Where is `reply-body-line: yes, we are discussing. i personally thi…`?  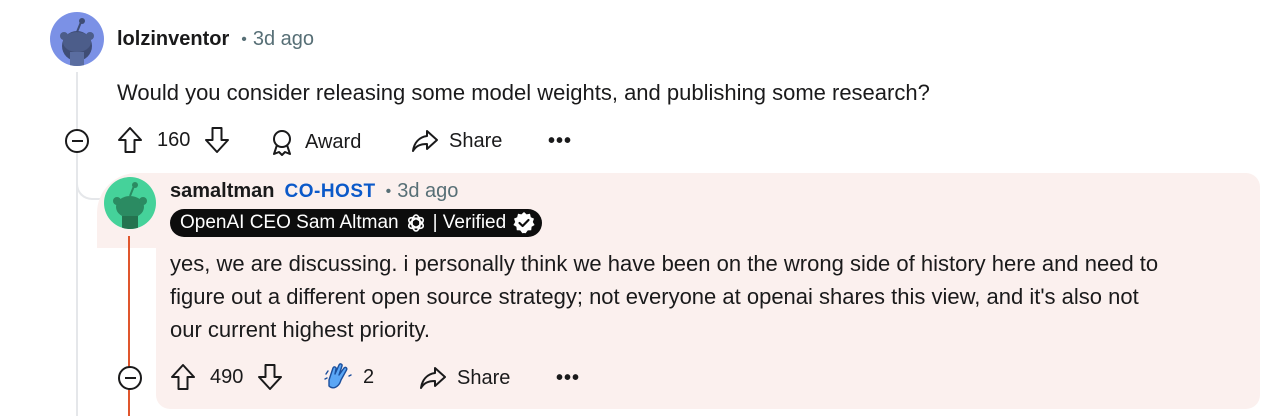
reply-body-line: yes, we are discussing. i personally thi… is located at coordinates (664, 263).